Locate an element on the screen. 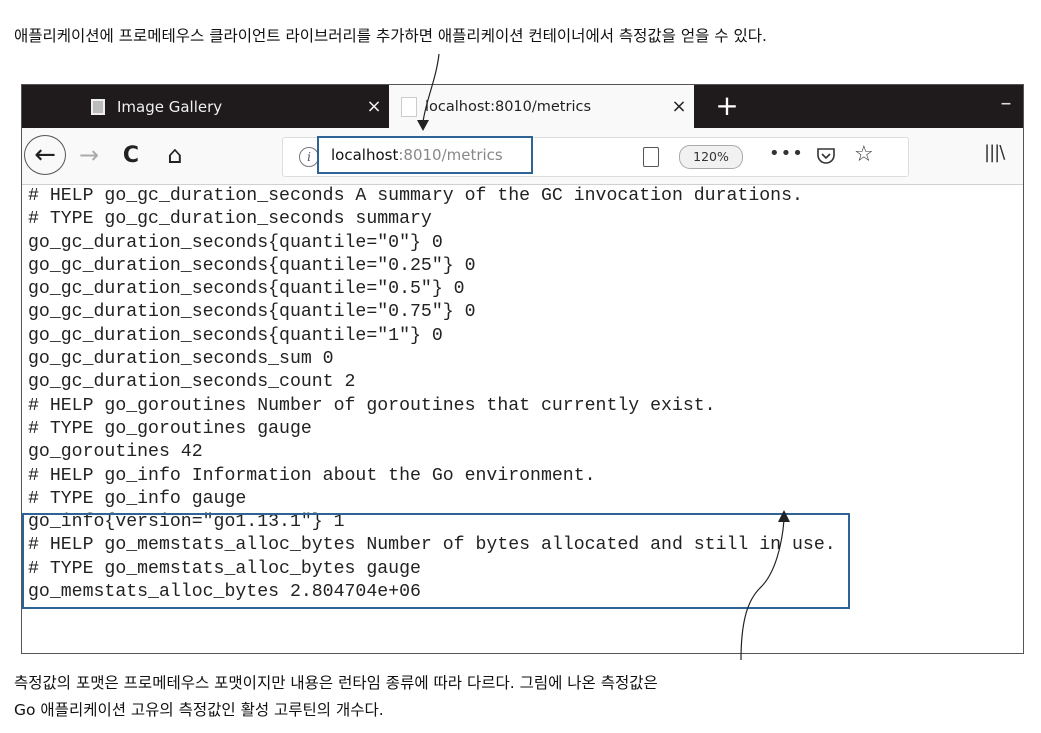 The width and height of the screenshot is (1041, 733). arrow-head-bottom is located at coordinates (784, 516).